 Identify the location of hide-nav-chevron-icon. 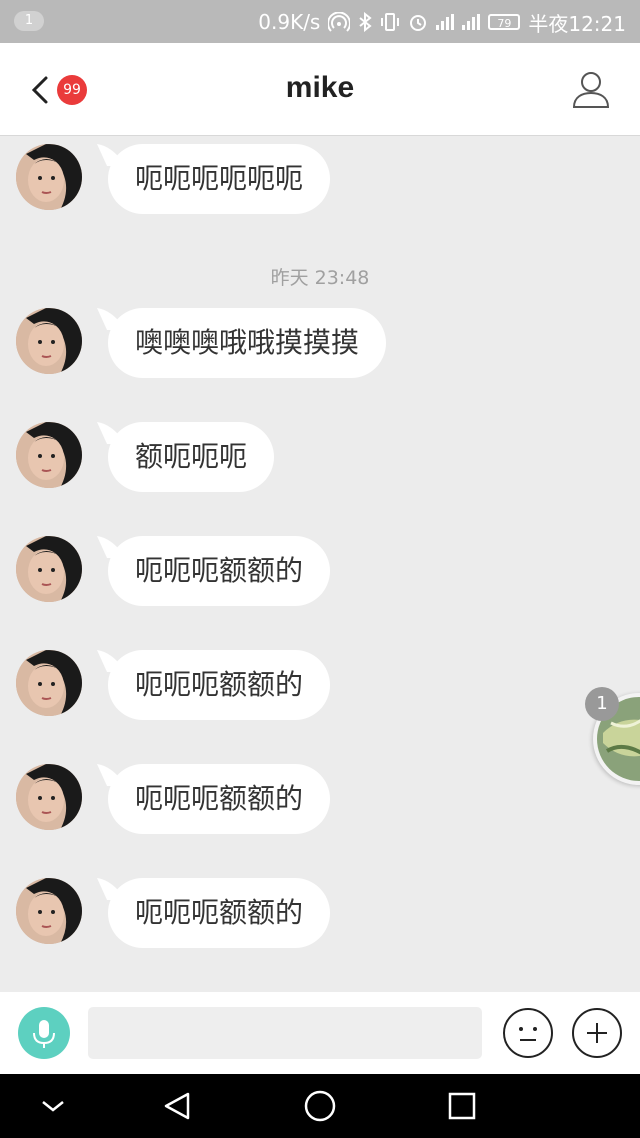
(53, 1106).